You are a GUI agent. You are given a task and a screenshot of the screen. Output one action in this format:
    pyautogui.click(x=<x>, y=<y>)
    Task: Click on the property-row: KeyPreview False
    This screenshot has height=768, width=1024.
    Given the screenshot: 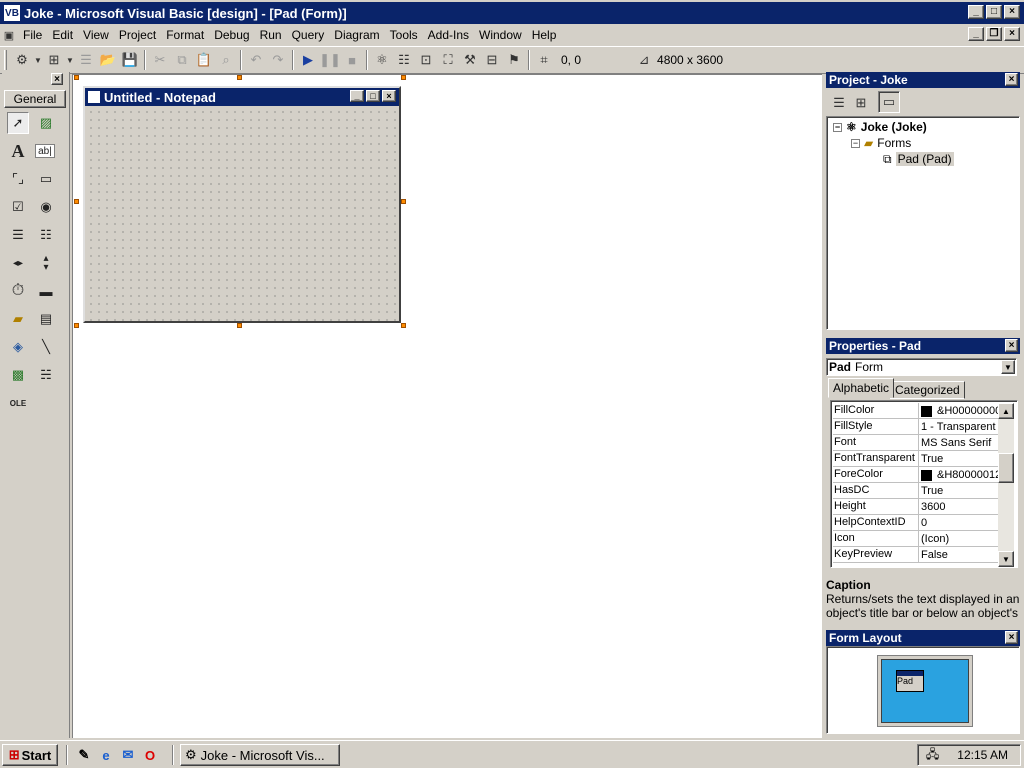 What is the action you would take?
    pyautogui.click(x=916, y=555)
    